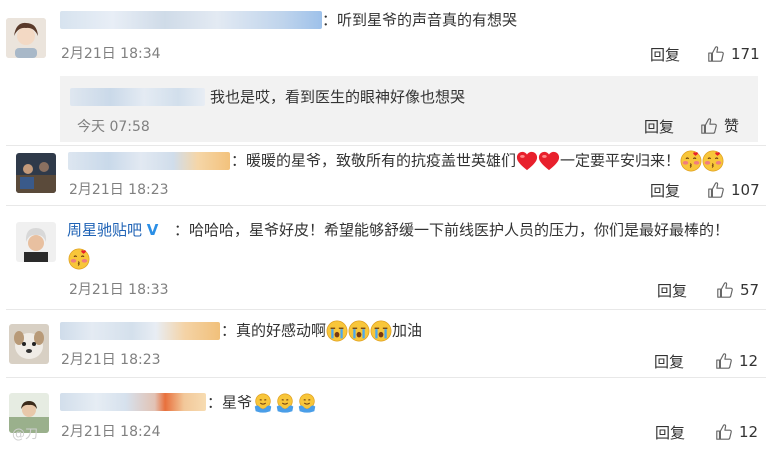  I want to click on like-button: 57, so click(737, 290).